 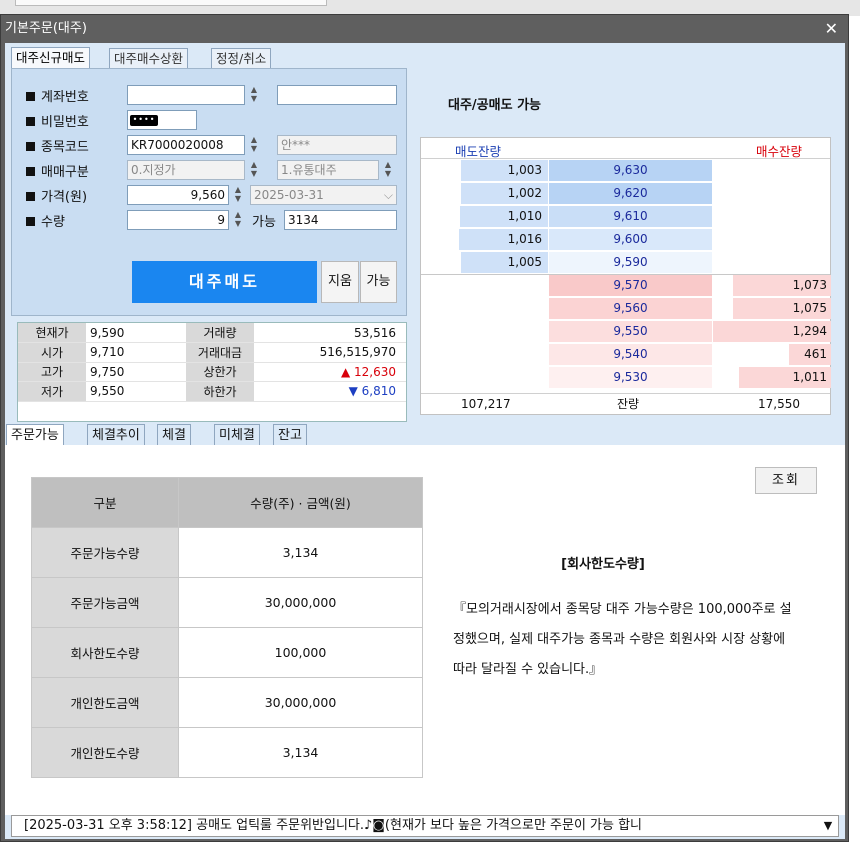 What do you see at coordinates (186, 95) in the screenshot?
I see `account-number-field` at bounding box center [186, 95].